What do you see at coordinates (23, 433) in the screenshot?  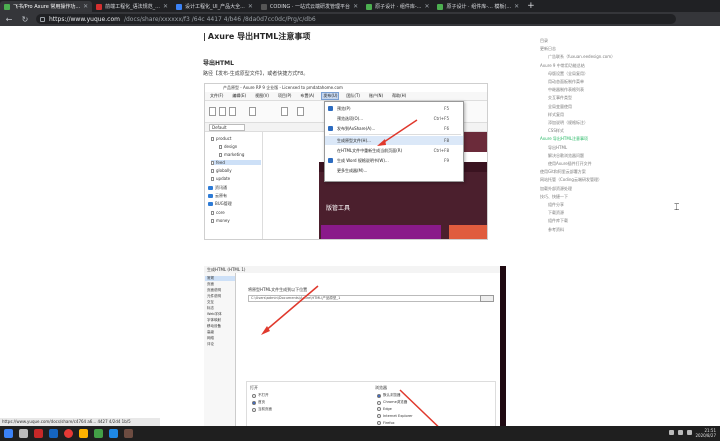 I see `search-icon` at bounding box center [23, 433].